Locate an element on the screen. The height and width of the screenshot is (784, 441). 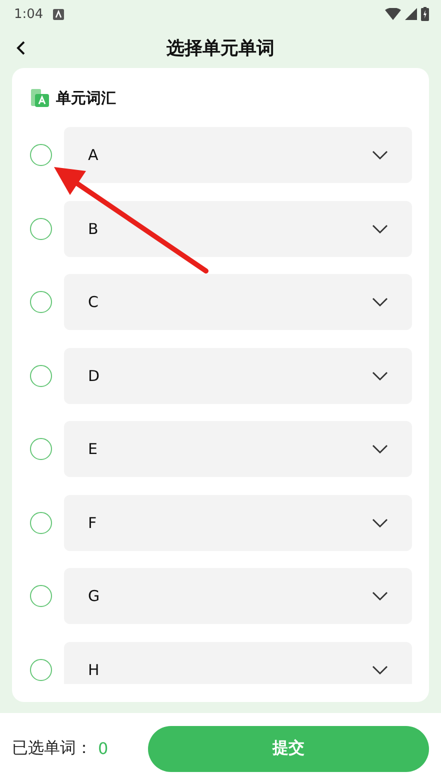
book-icon is located at coordinates (40, 98).